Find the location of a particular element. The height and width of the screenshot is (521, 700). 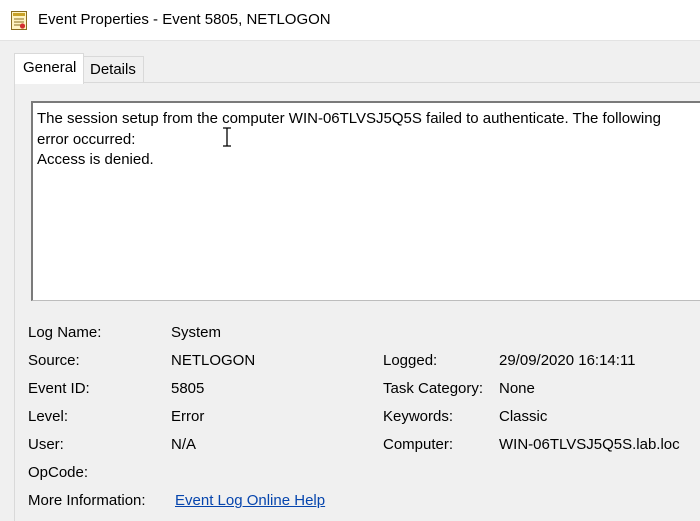

user-value: N/A is located at coordinates (184, 444).